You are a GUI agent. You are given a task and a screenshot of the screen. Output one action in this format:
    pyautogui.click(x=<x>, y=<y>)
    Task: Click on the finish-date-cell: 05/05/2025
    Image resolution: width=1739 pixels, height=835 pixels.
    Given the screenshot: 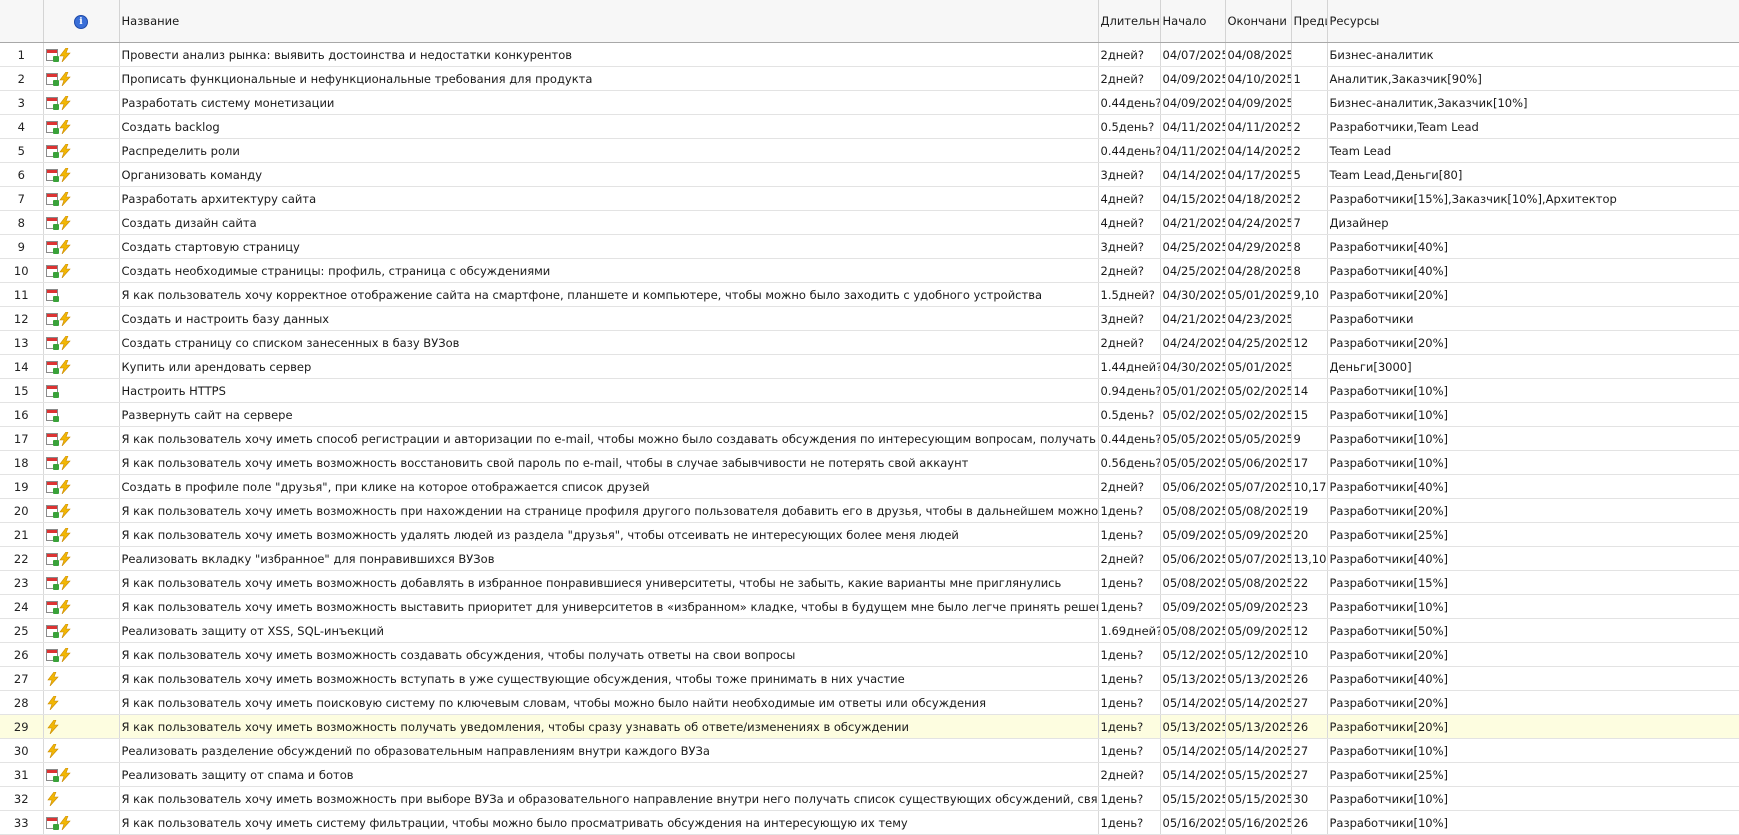 What is the action you would take?
    pyautogui.click(x=1258, y=438)
    